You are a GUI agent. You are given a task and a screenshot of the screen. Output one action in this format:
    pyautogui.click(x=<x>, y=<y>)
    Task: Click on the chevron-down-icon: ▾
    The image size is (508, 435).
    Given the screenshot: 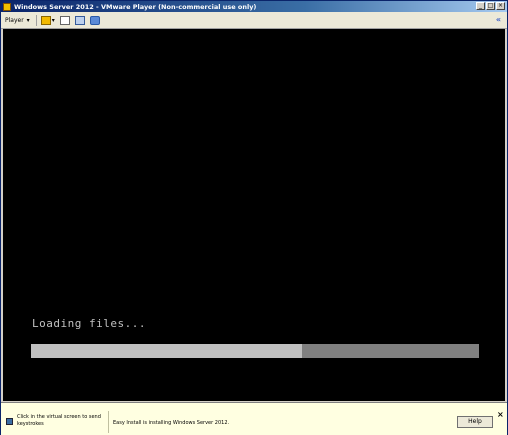 What is the action you would take?
    pyautogui.click(x=28, y=20)
    